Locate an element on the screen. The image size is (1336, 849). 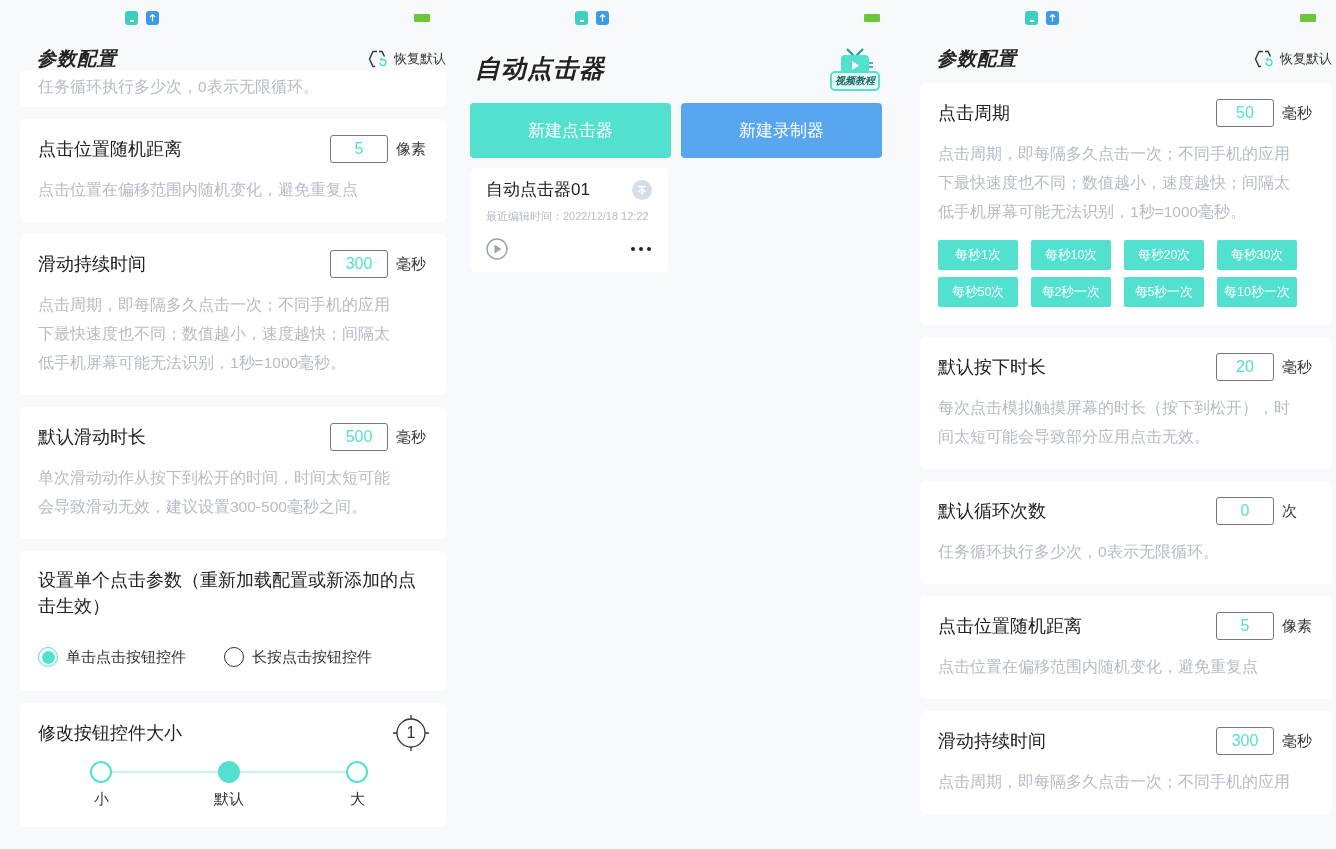
number-field: 500 is located at coordinates (359, 437).